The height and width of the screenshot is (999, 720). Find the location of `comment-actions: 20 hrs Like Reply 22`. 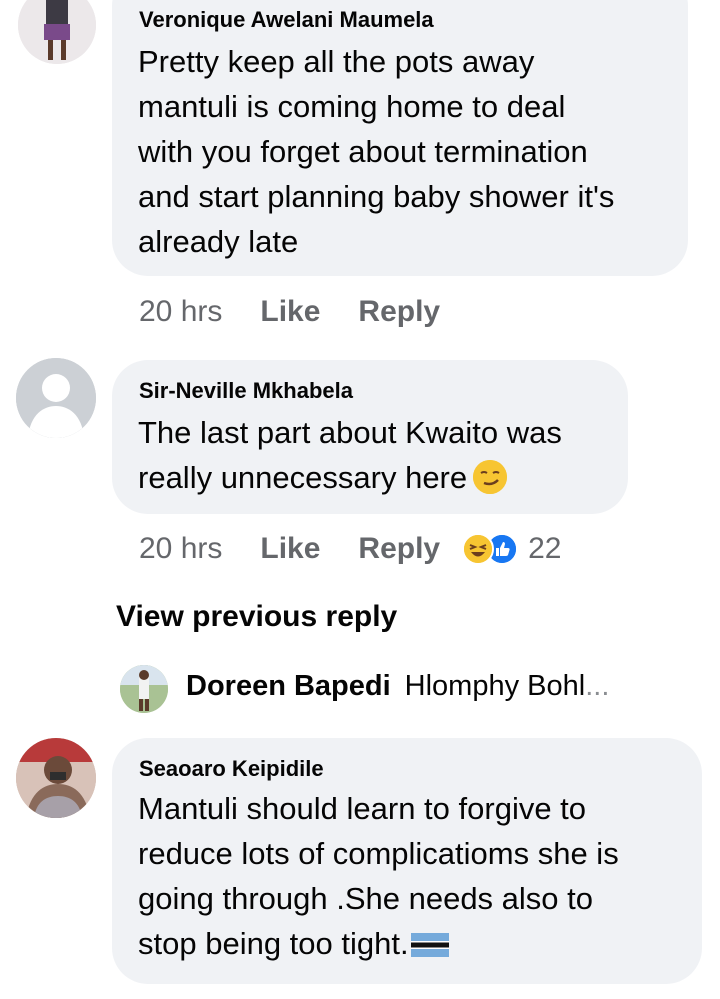

comment-actions: 20 hrs Like Reply 22 is located at coordinates (350, 549).